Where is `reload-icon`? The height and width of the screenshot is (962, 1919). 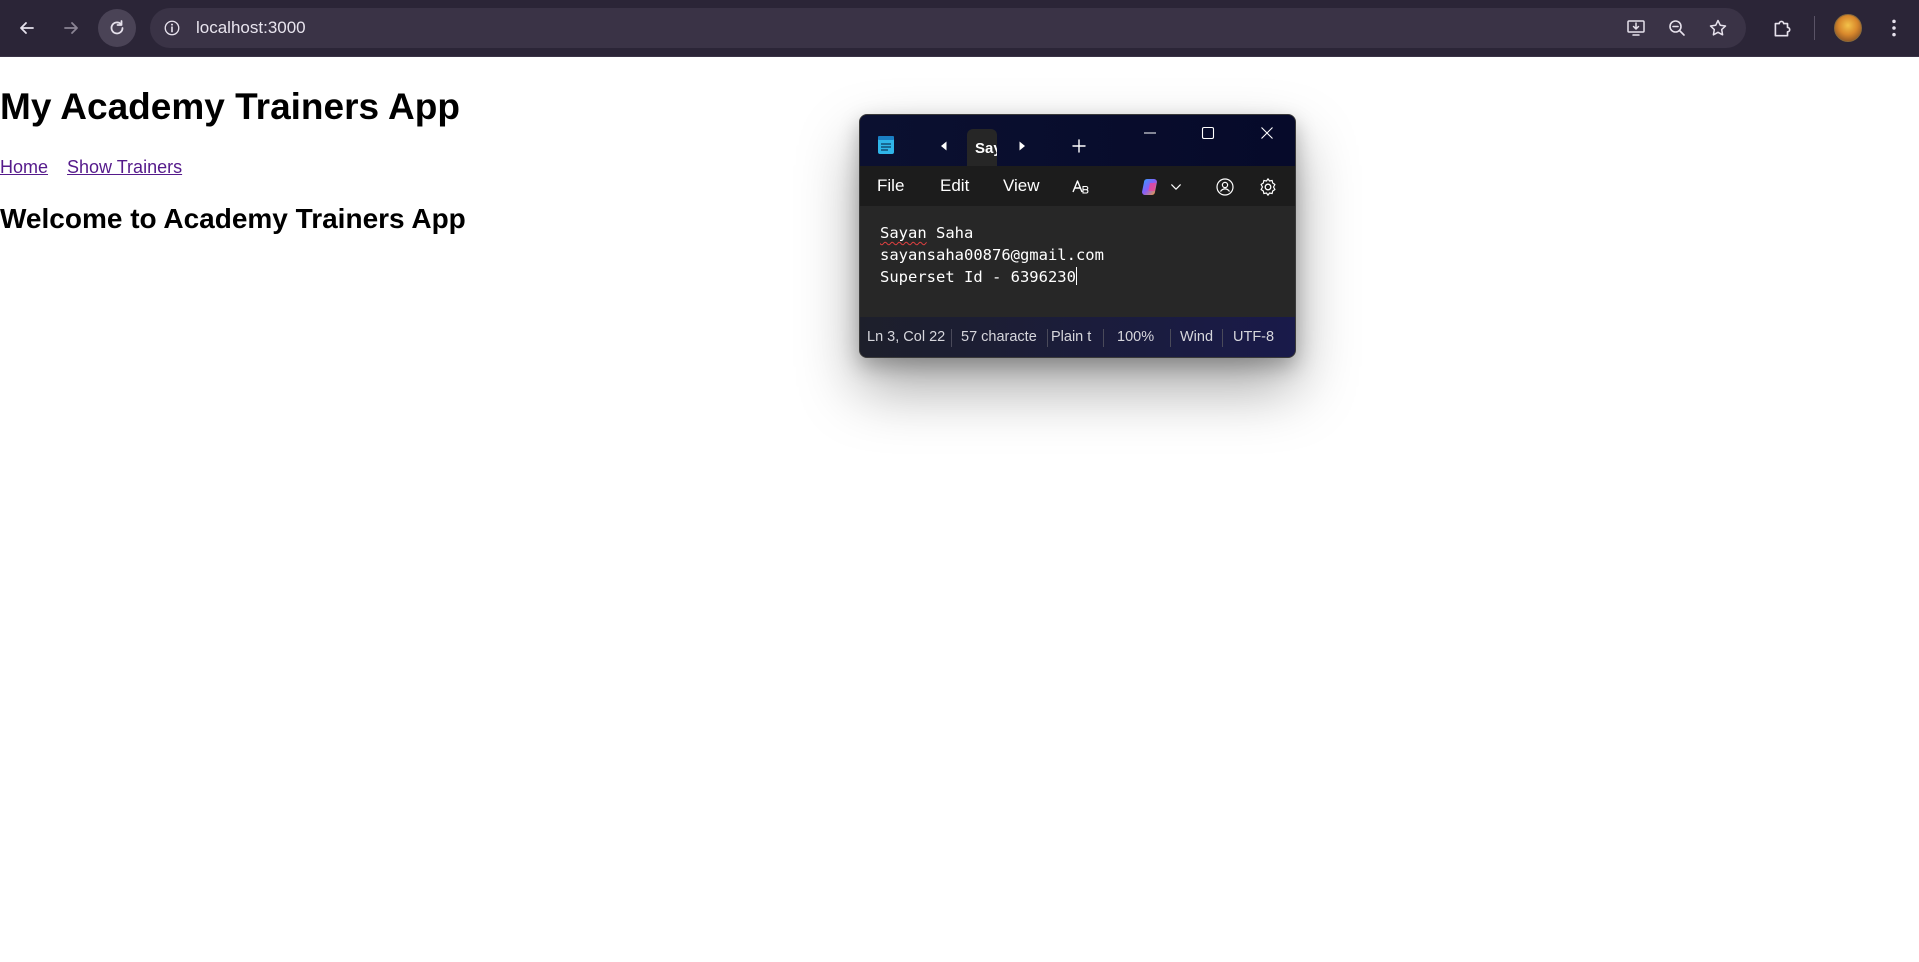 reload-icon is located at coordinates (117, 27).